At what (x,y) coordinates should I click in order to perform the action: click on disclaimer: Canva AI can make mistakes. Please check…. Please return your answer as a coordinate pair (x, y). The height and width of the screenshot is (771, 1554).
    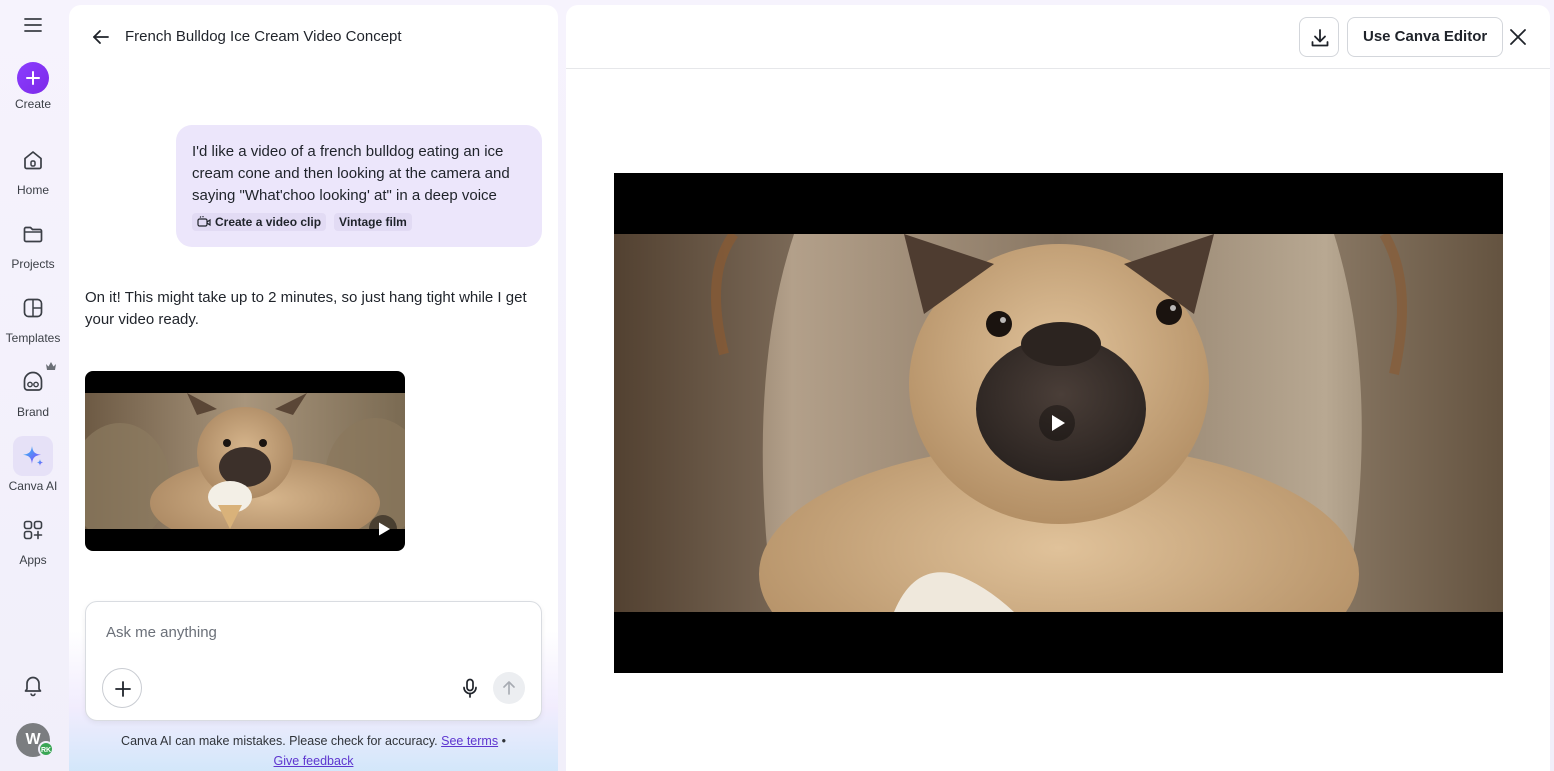
    Looking at the image, I should click on (313, 751).